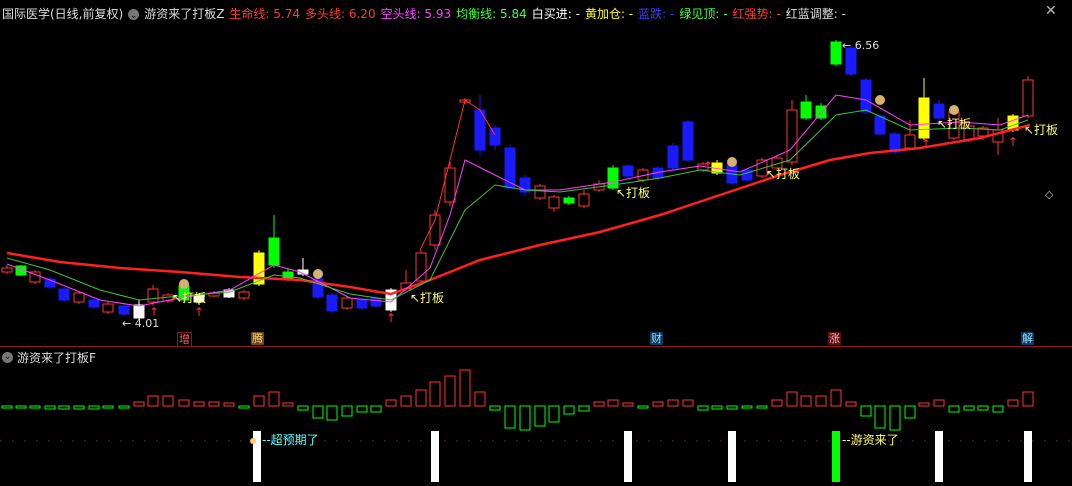  Describe the element at coordinates (253, 441) in the screenshot. I see `signal-dot` at that location.